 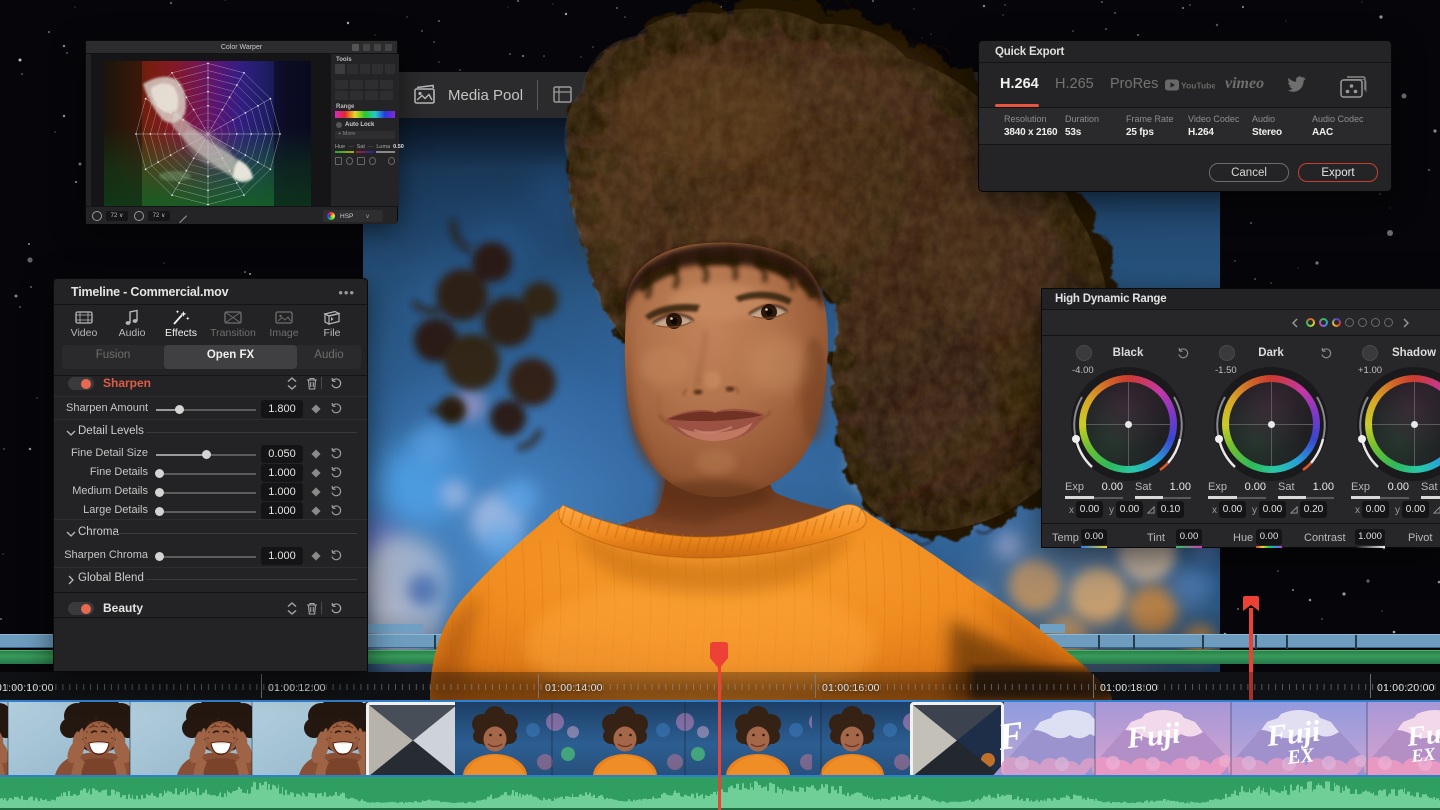 What do you see at coordinates (1244, 83) in the screenshot?
I see `svg-text: vimeo` at bounding box center [1244, 83].